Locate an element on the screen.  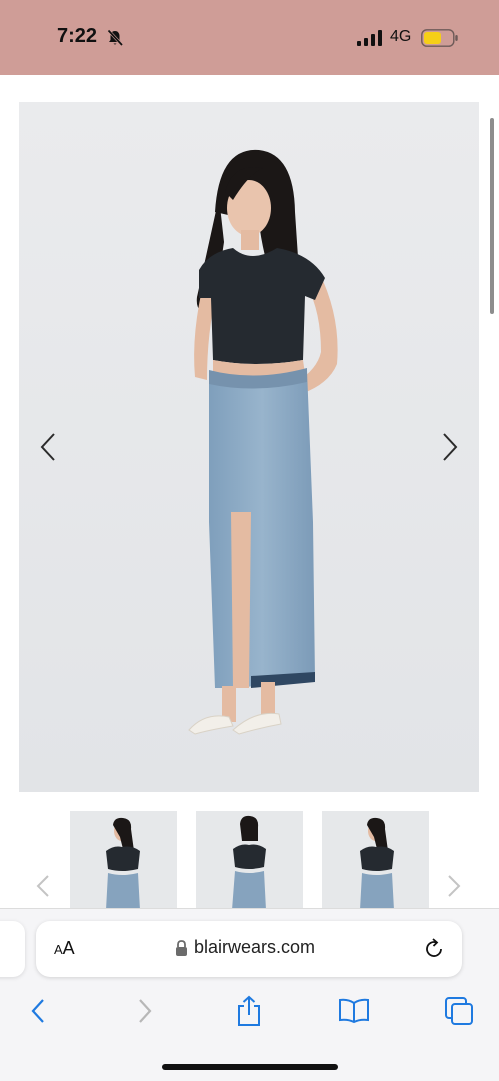
thumbnails-next-button is located at coordinates (454, 888).